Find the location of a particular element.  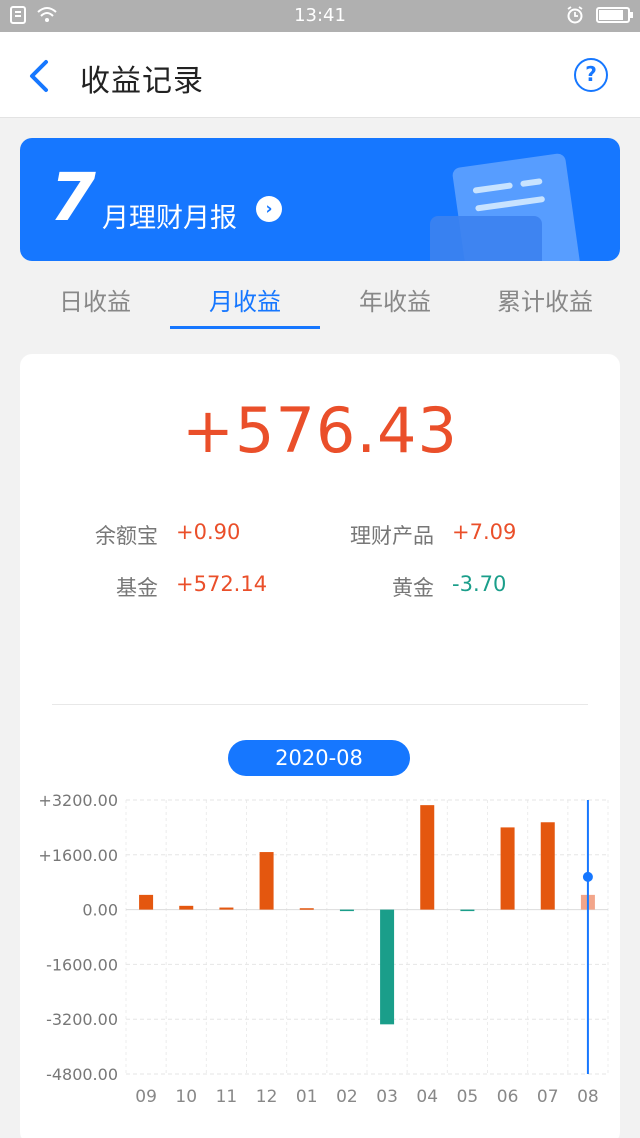

x-tick-label: 05 is located at coordinates (468, 1097).